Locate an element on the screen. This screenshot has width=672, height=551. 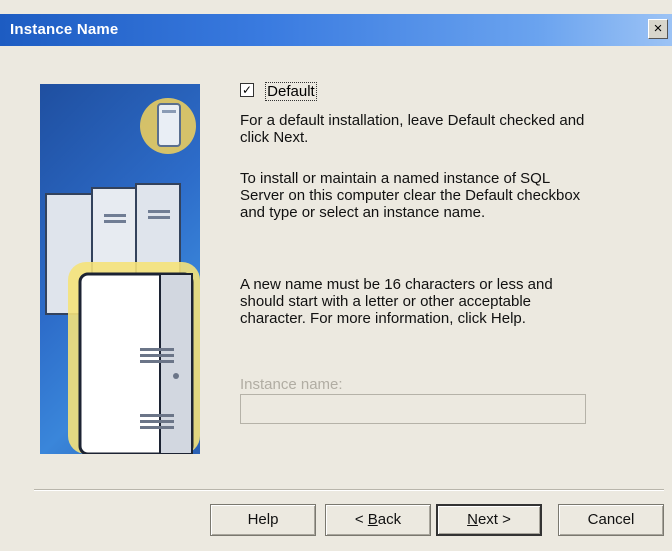
default-checkbox: ✓ is located at coordinates (247, 90).